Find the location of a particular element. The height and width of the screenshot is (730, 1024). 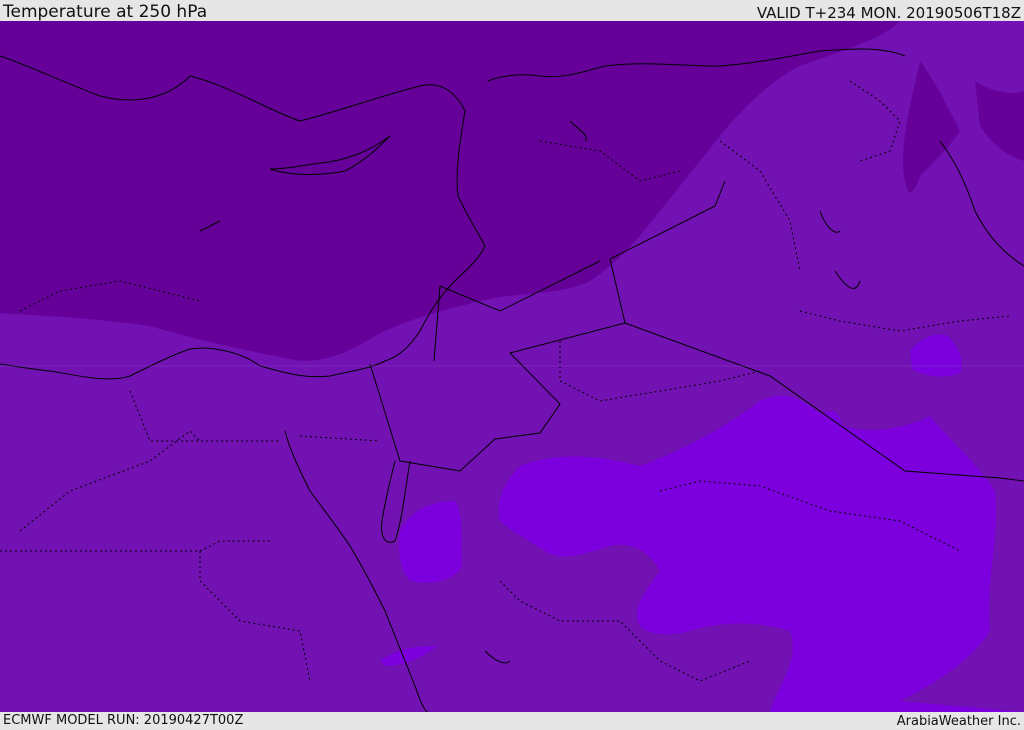

credit-label: ArabiaWeather Inc. is located at coordinates (958, 721).